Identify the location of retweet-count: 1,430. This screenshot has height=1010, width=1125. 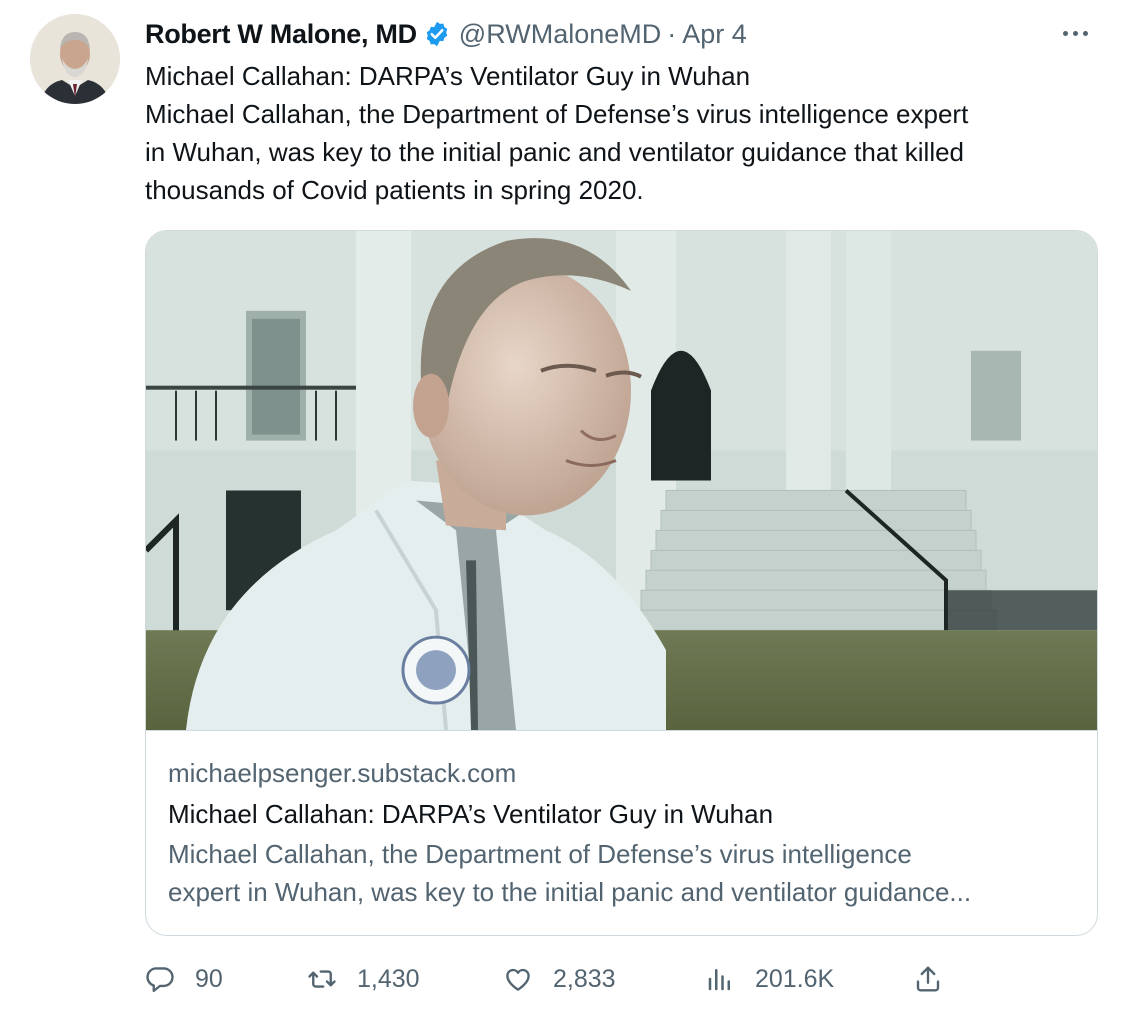
(388, 978).